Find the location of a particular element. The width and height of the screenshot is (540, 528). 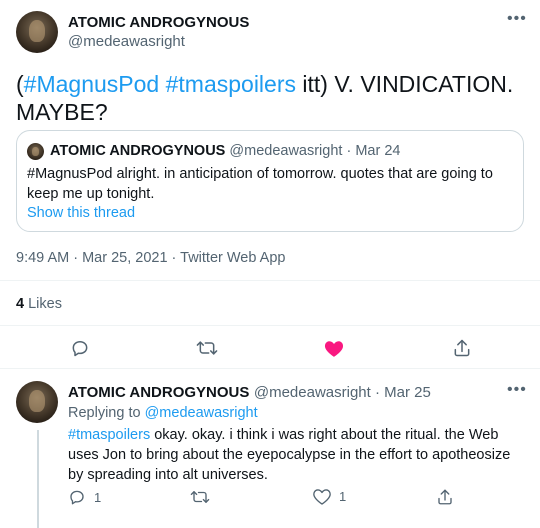

likes-count: 4 Likes is located at coordinates (39, 304).